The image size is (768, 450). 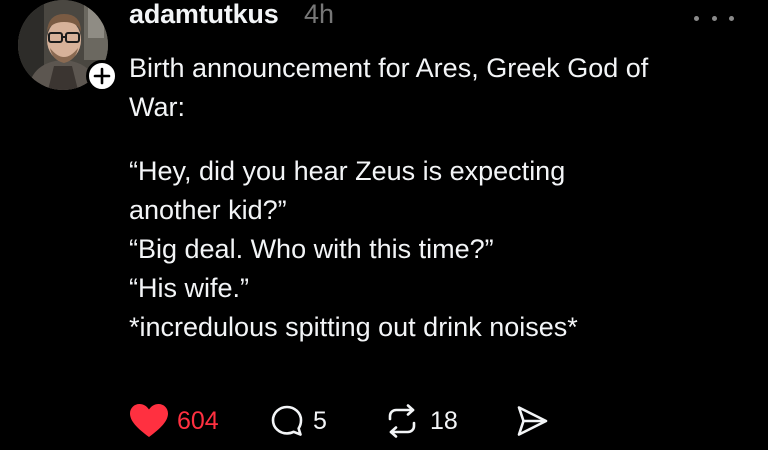 What do you see at coordinates (696, 18) in the screenshot?
I see `more-horizontal-icon` at bounding box center [696, 18].